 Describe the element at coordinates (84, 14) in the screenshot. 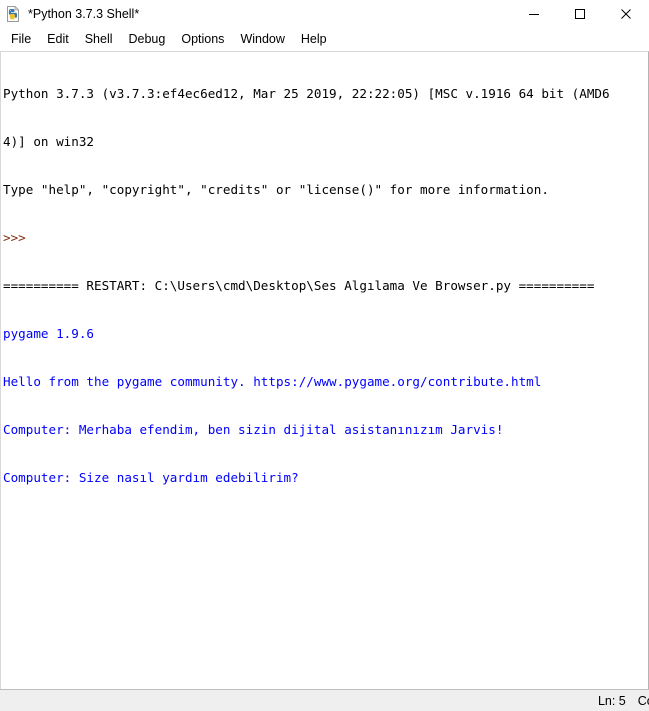

I see `window-title: *Python 3.7.3 Shell*` at that location.